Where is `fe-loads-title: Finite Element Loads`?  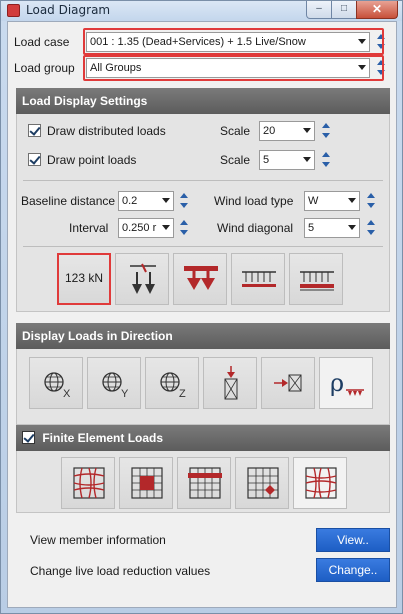
fe-loads-title: Finite Element Loads is located at coordinates (103, 438).